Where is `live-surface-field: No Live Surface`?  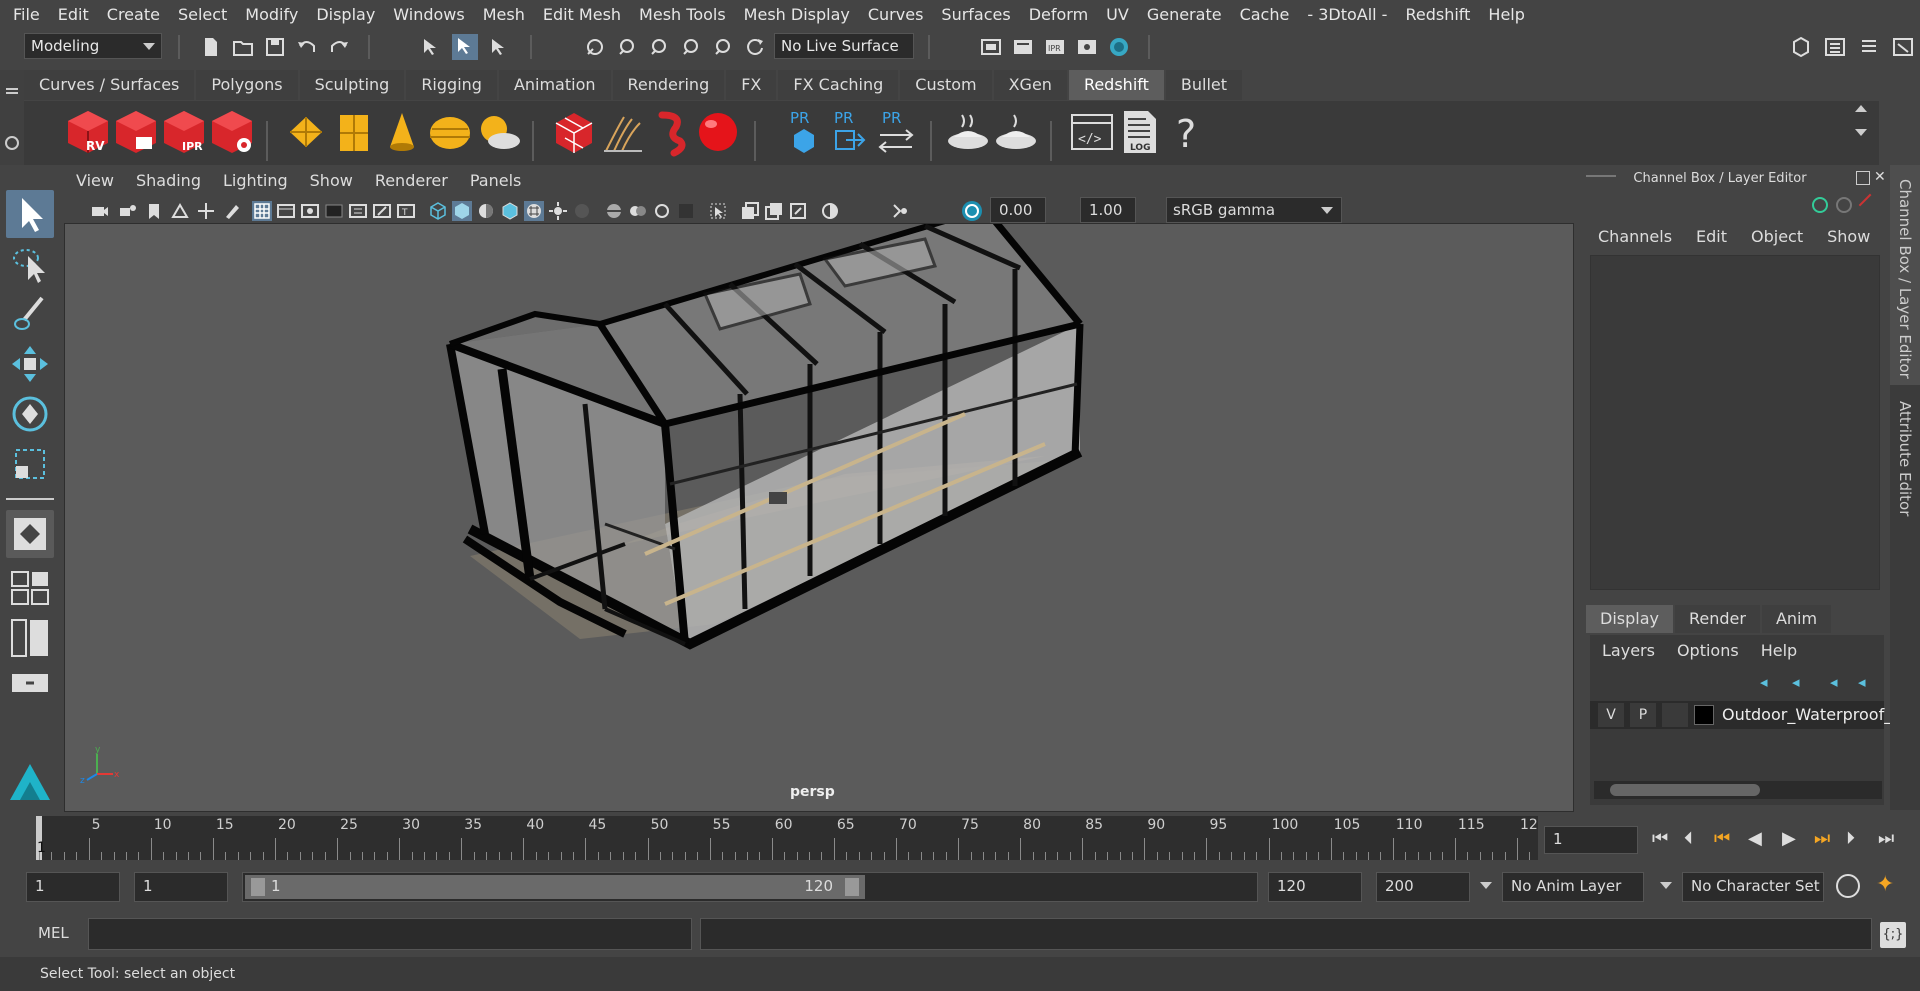
live-surface-field: No Live Surface is located at coordinates (844, 46).